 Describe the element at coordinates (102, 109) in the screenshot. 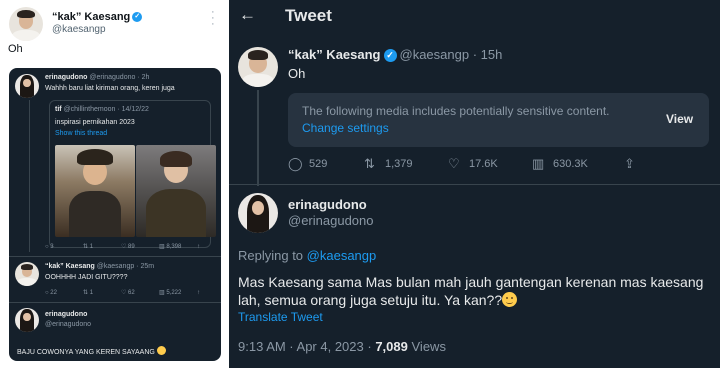

I see `quote-header: tif @chillinthemoon · 14/12/22` at that location.